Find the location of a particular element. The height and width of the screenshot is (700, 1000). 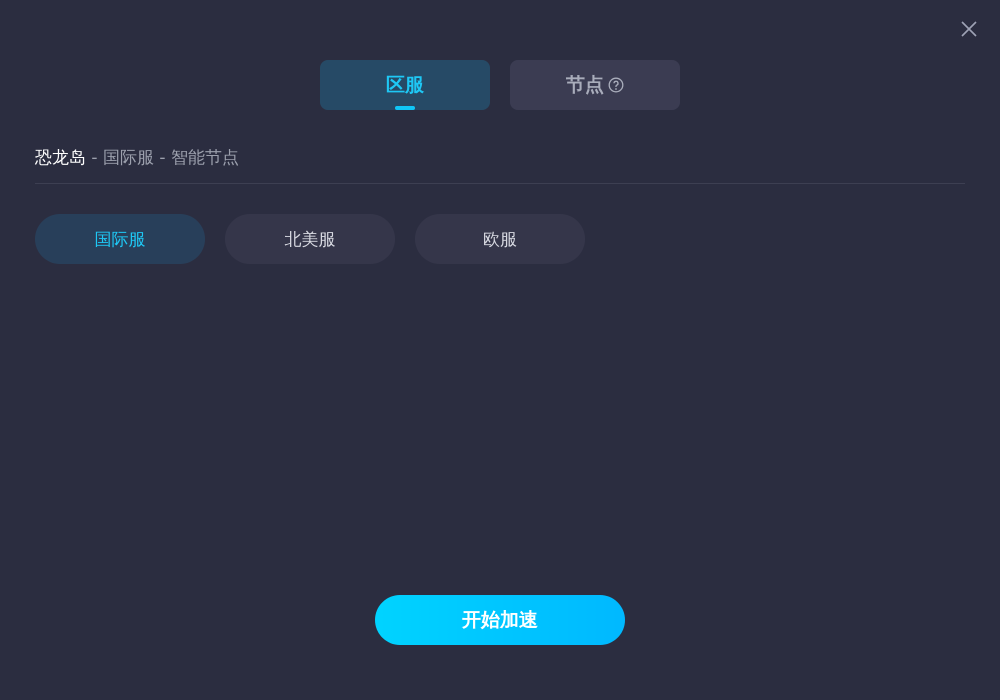

server-option: 北美服 is located at coordinates (310, 239).